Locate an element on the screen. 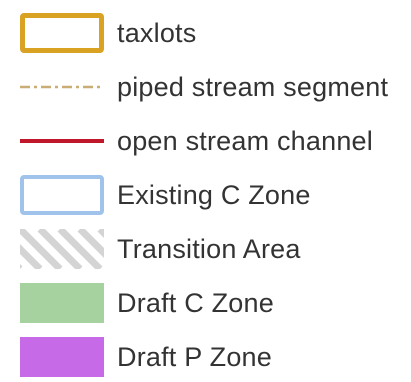 This screenshot has height=382, width=411. legend-label-draft-c-zone: Draft C Zone is located at coordinates (195, 303).